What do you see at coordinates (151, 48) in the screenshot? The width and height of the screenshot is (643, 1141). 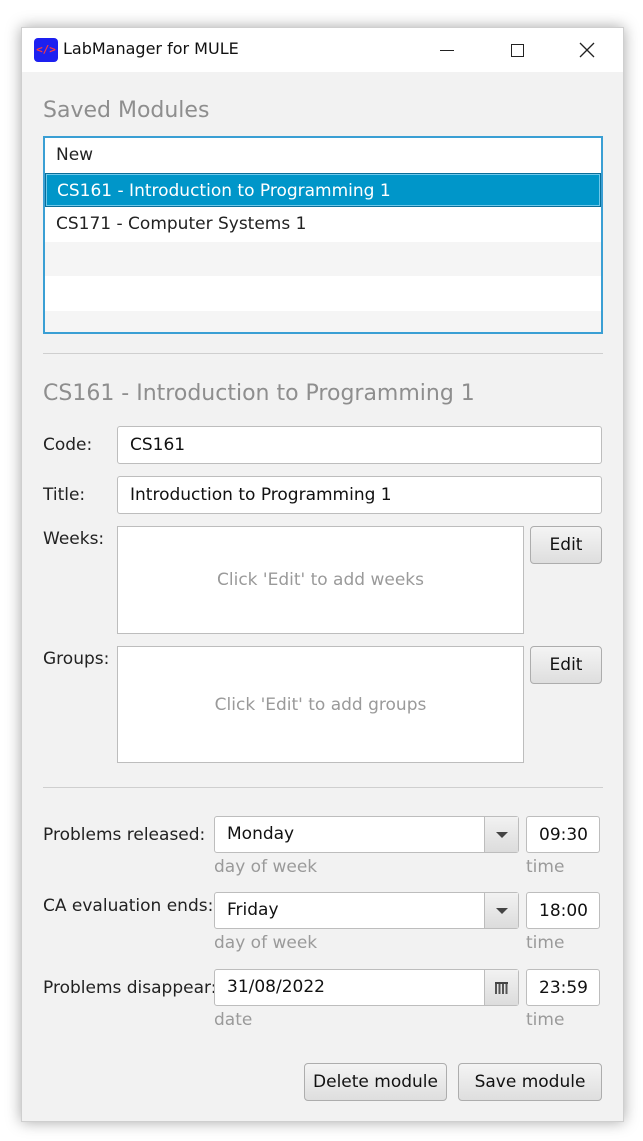 I see `window-title: LabManager for MULE` at bounding box center [151, 48].